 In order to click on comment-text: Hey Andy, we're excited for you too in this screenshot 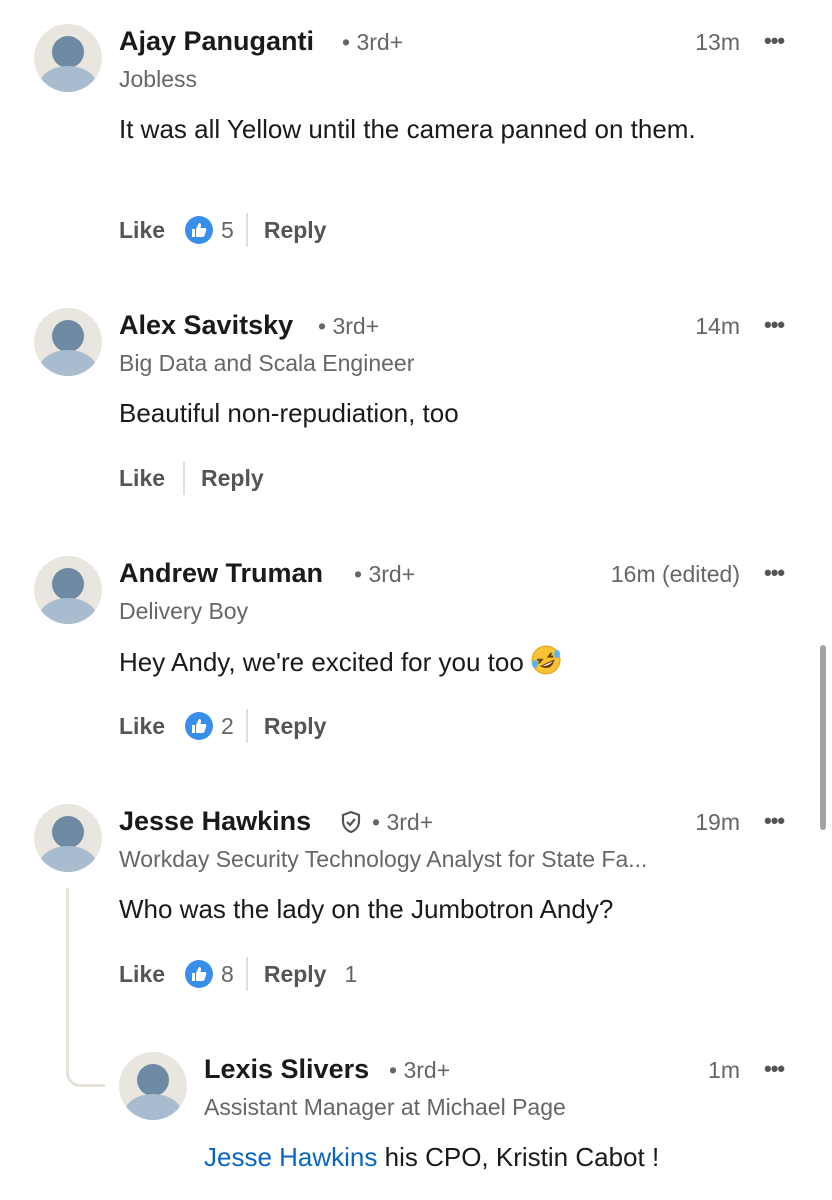, I will do `click(429, 662)`.